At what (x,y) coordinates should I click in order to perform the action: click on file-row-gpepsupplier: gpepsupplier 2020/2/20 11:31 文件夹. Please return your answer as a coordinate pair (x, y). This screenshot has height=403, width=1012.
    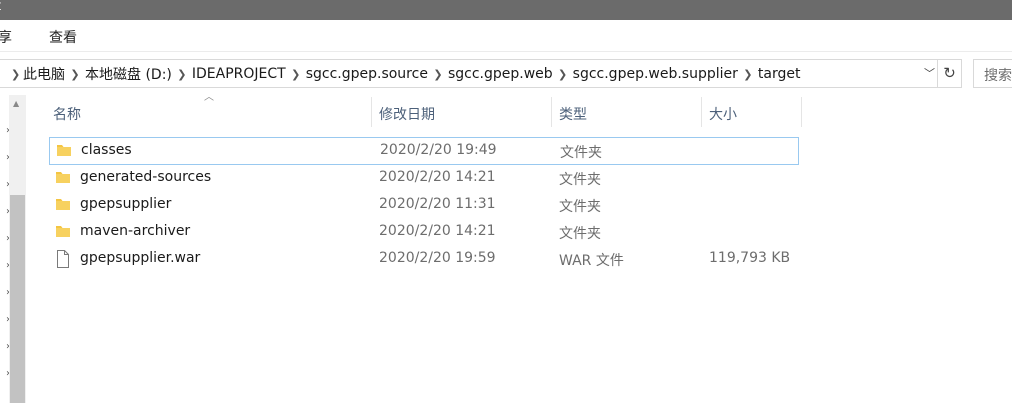
    Looking at the image, I should click on (423, 205).